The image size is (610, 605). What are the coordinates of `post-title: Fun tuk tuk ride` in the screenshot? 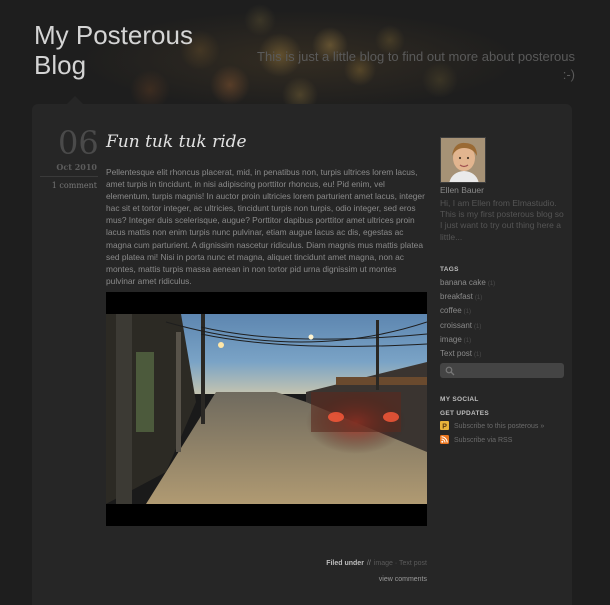 It's located at (176, 142).